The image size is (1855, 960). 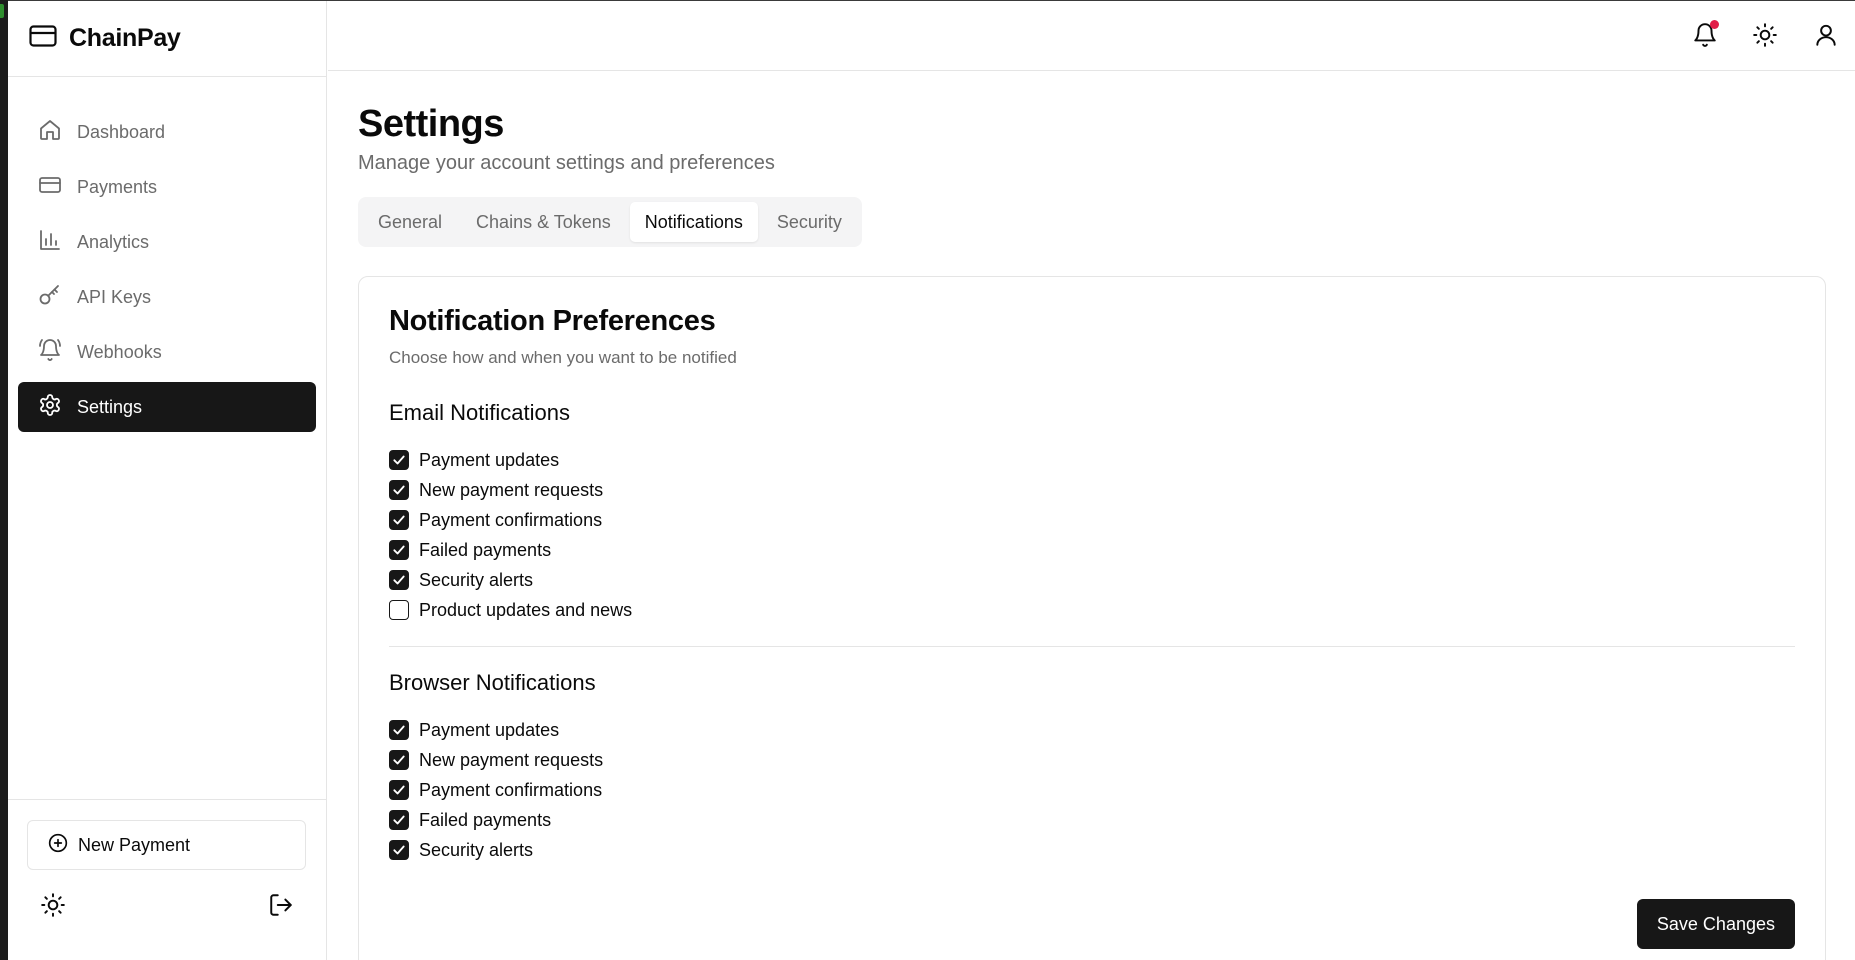 I want to click on home-icon, so click(x=50, y=132).